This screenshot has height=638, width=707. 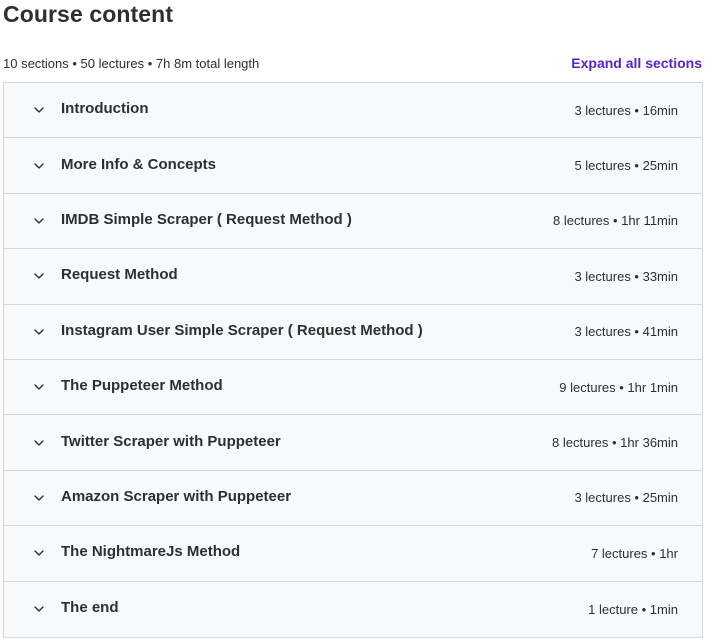 What do you see at coordinates (633, 609) in the screenshot?
I see `section-meta: 1 lecture • 1min` at bounding box center [633, 609].